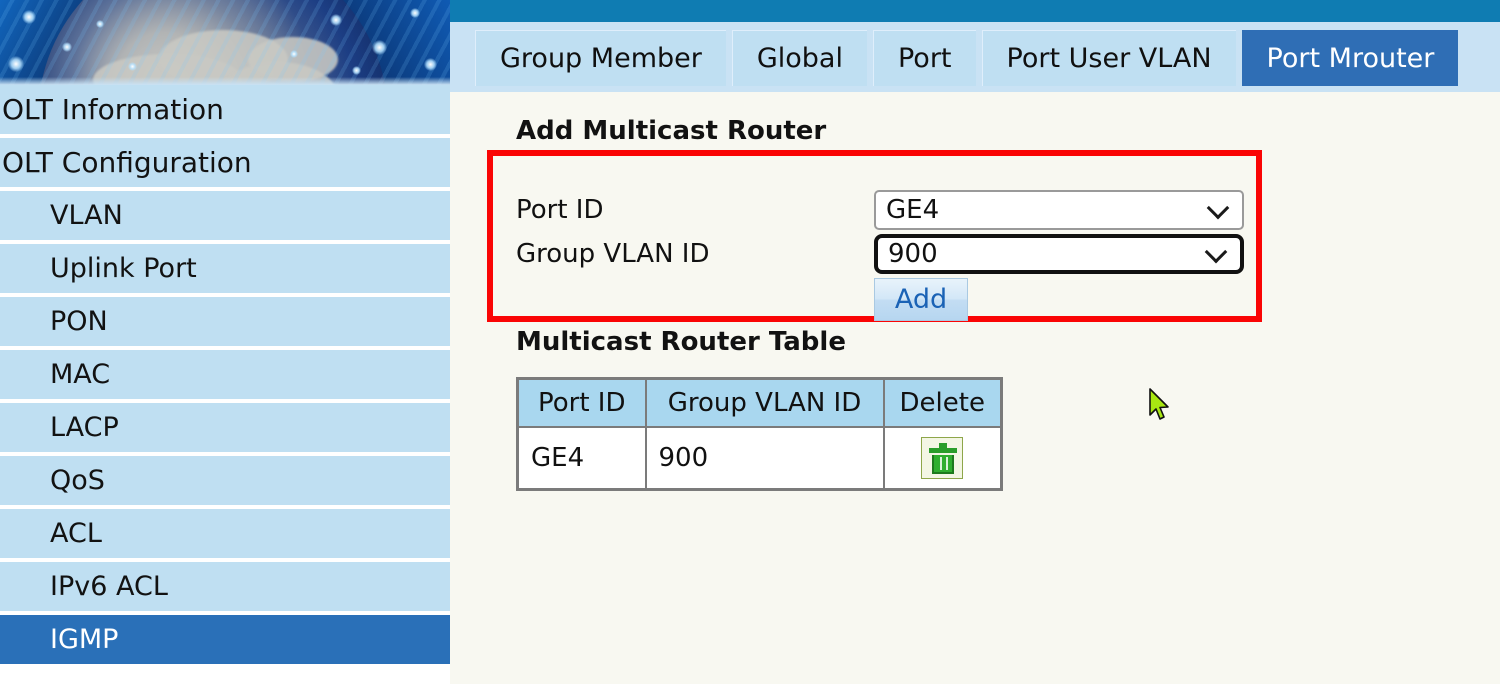 The image size is (1500, 684). I want to click on field-row-group-vlan-id: Group VLAN ID 900, so click(880, 254).